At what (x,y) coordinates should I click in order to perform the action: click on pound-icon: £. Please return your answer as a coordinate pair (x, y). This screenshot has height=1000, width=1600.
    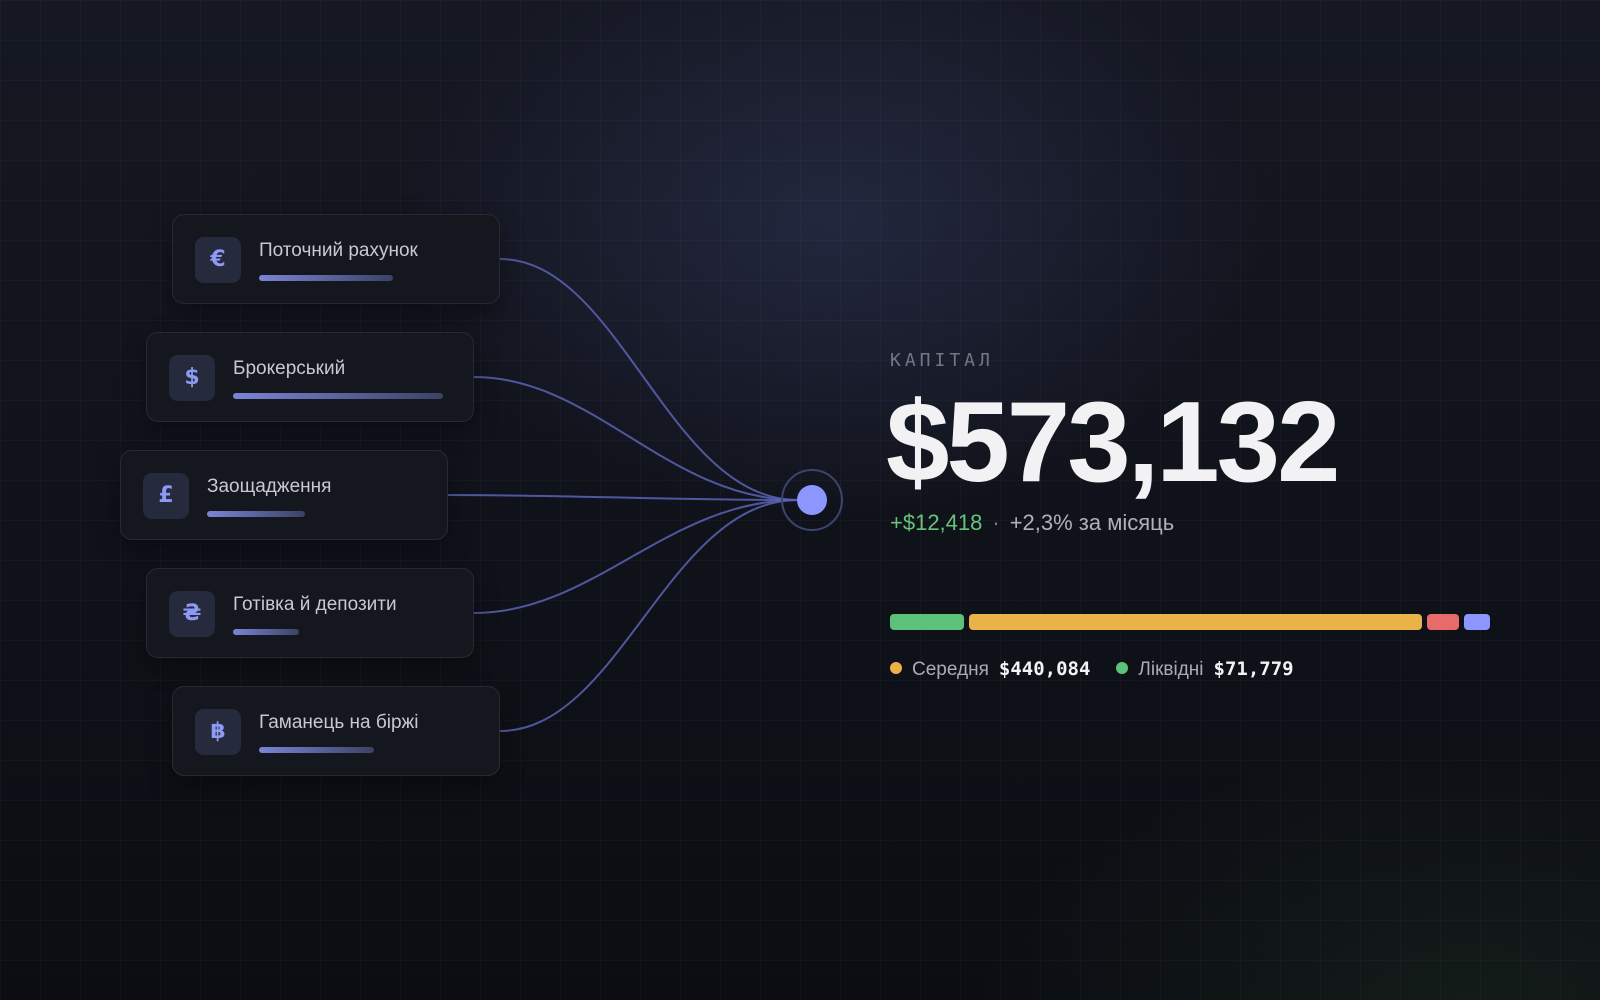
    Looking at the image, I should click on (166, 496).